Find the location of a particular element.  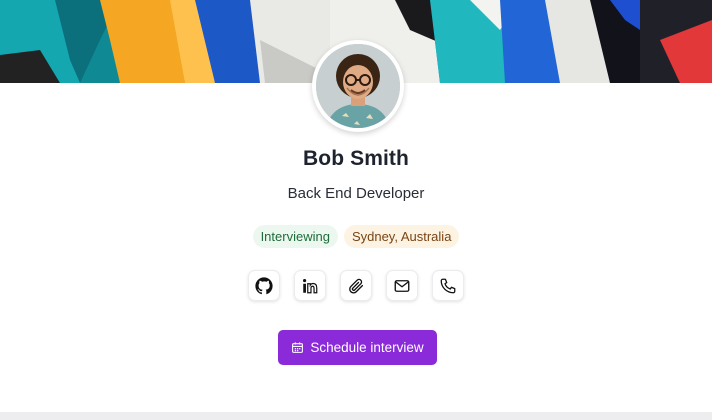

location-badge: Sydney, Australia is located at coordinates (401, 236).